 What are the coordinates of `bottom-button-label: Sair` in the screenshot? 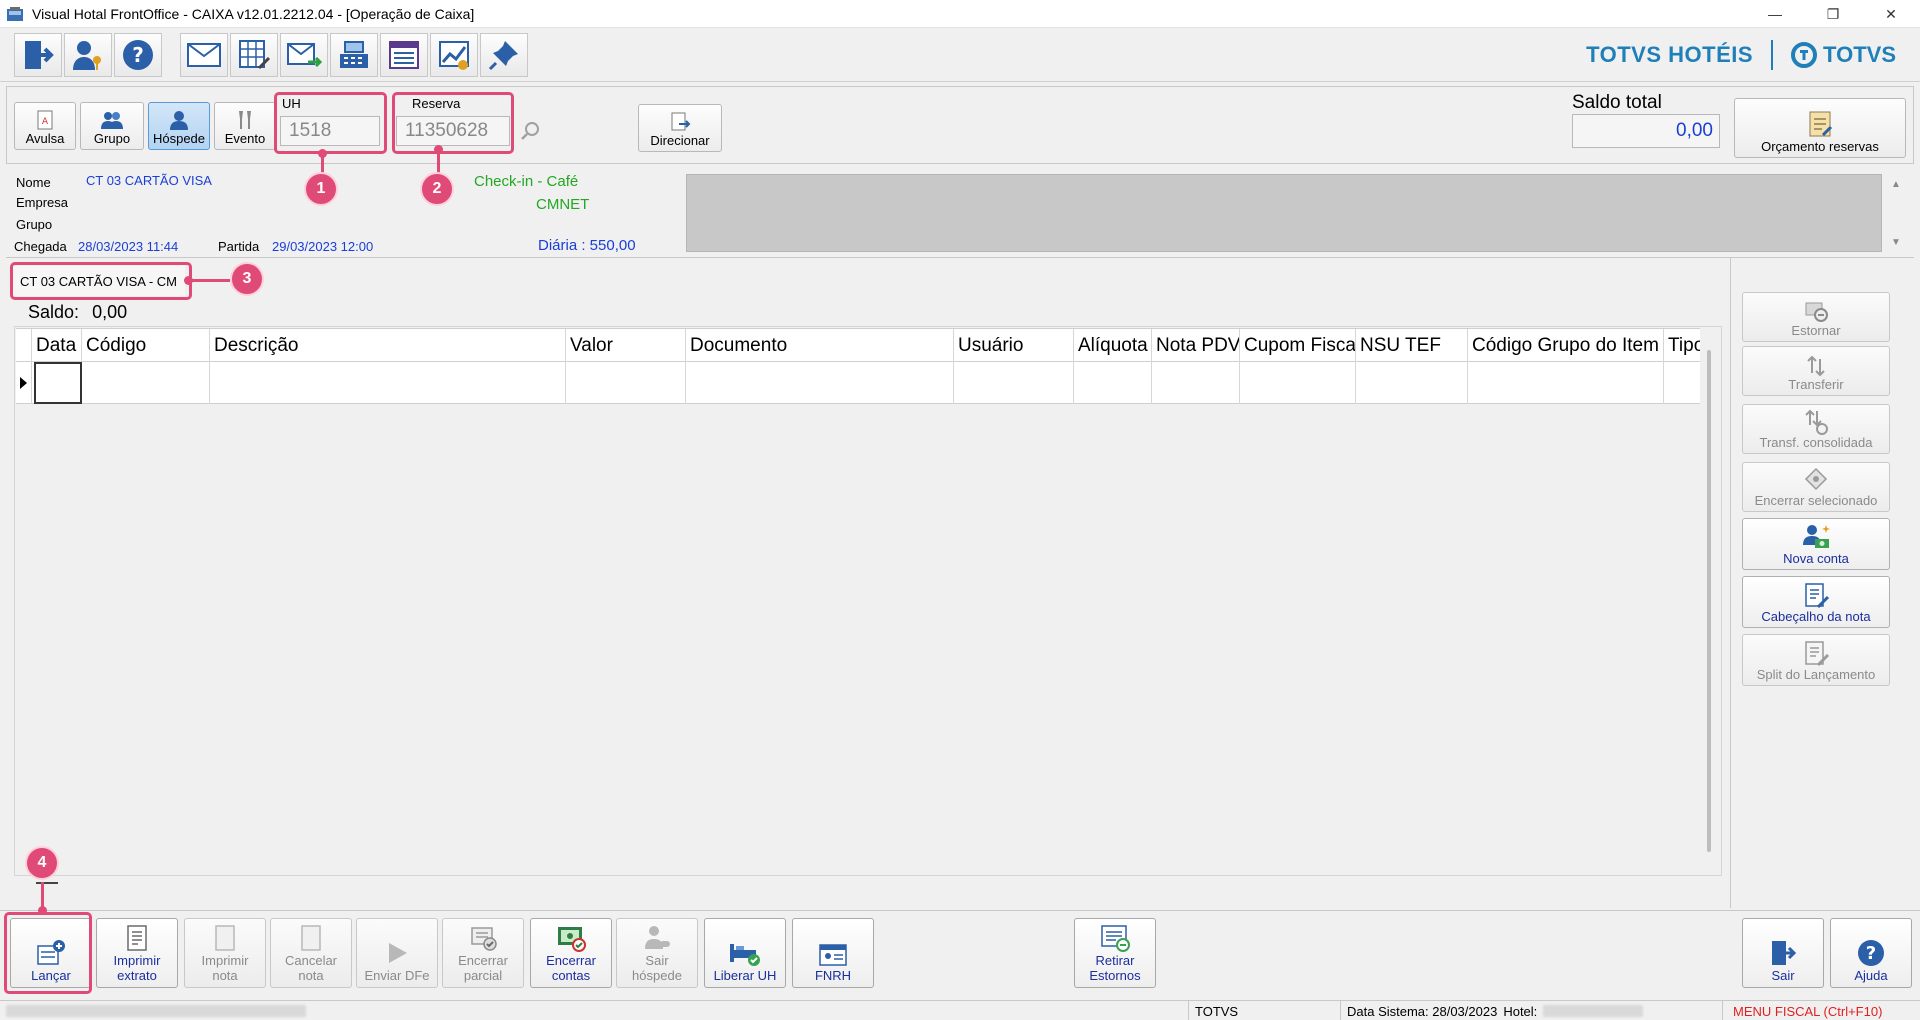 It's located at (1783, 975).